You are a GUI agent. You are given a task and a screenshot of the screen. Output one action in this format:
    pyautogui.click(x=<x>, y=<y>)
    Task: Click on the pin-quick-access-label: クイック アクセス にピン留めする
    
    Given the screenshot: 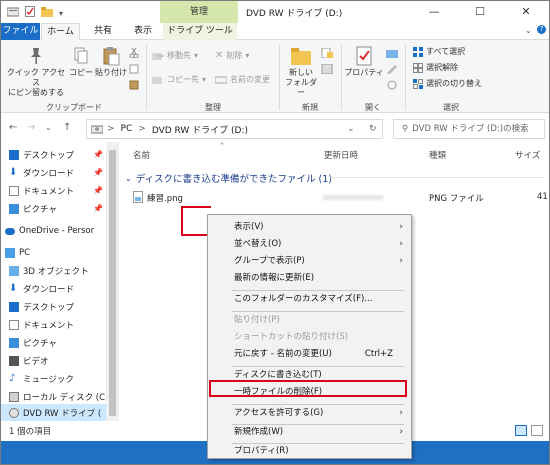 What is the action you would take?
    pyautogui.click(x=36, y=82)
    